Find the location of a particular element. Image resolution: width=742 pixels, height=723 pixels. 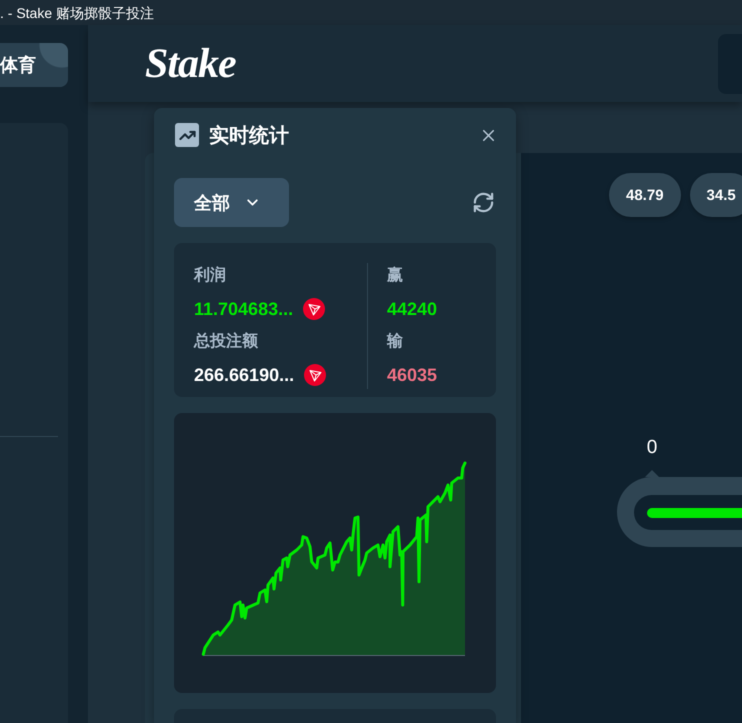

trend-chart-icon is located at coordinates (187, 135).